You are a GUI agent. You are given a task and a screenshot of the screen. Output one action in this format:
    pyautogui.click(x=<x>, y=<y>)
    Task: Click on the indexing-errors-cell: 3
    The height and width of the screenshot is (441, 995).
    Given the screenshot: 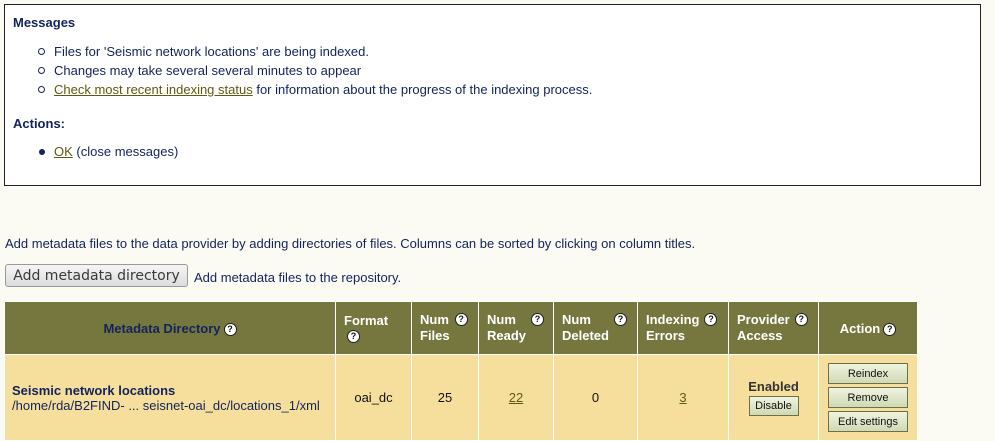 What is the action you would take?
    pyautogui.click(x=683, y=397)
    